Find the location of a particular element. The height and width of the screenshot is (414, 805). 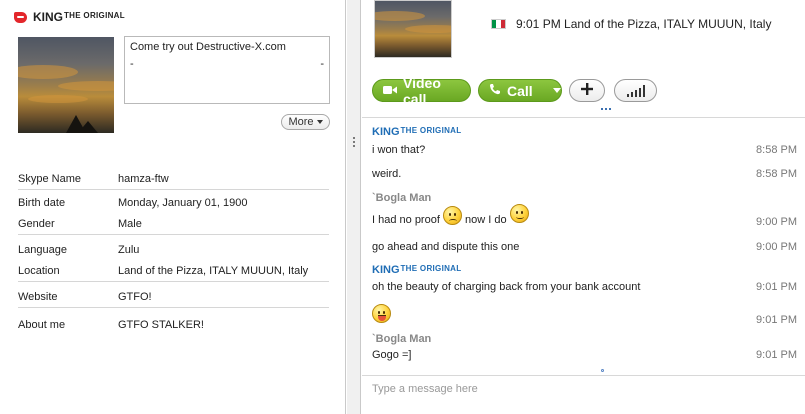

profile-name-suffix: THE ORIGINAL is located at coordinates (94, 15).